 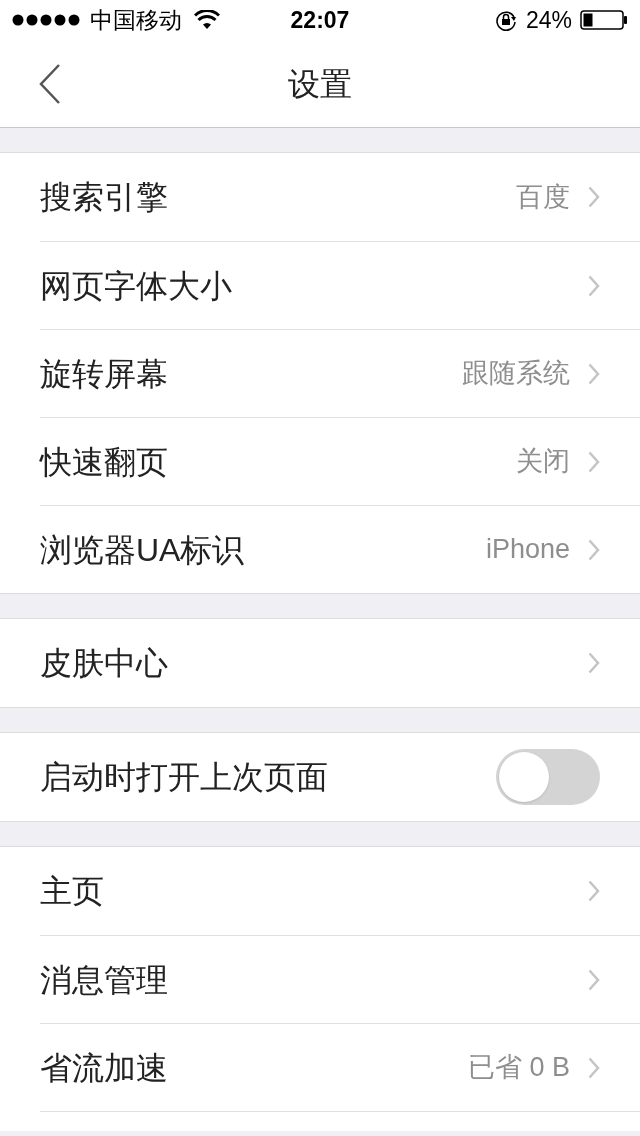 I want to click on toggle-switch, so click(x=548, y=777).